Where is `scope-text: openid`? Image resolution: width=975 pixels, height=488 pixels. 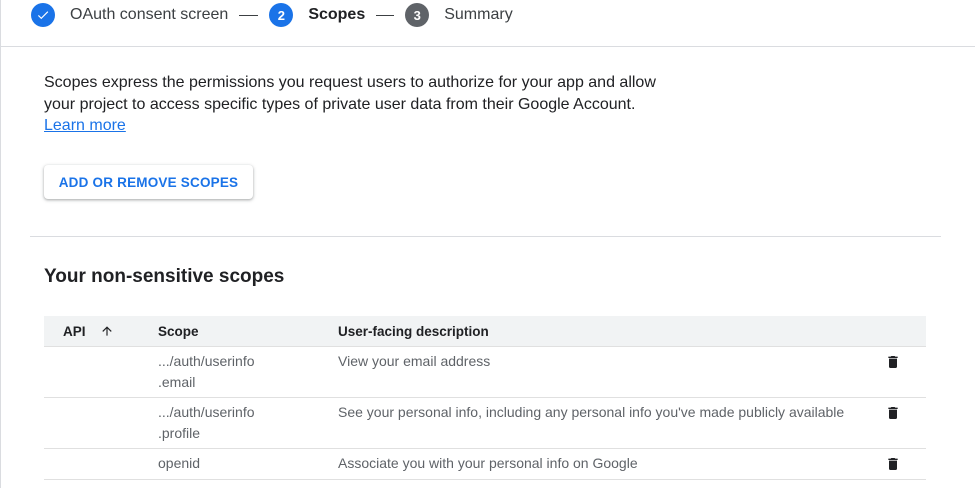
scope-text: openid is located at coordinates (179, 463).